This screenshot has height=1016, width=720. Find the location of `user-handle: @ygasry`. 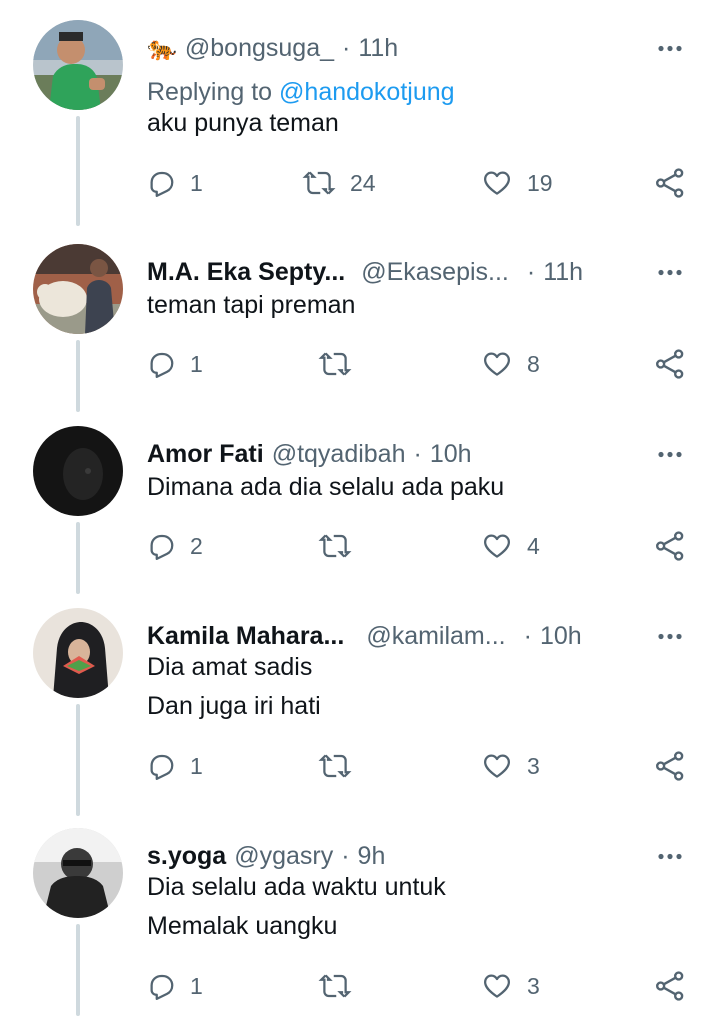

user-handle: @ygasry is located at coordinates (283, 856).